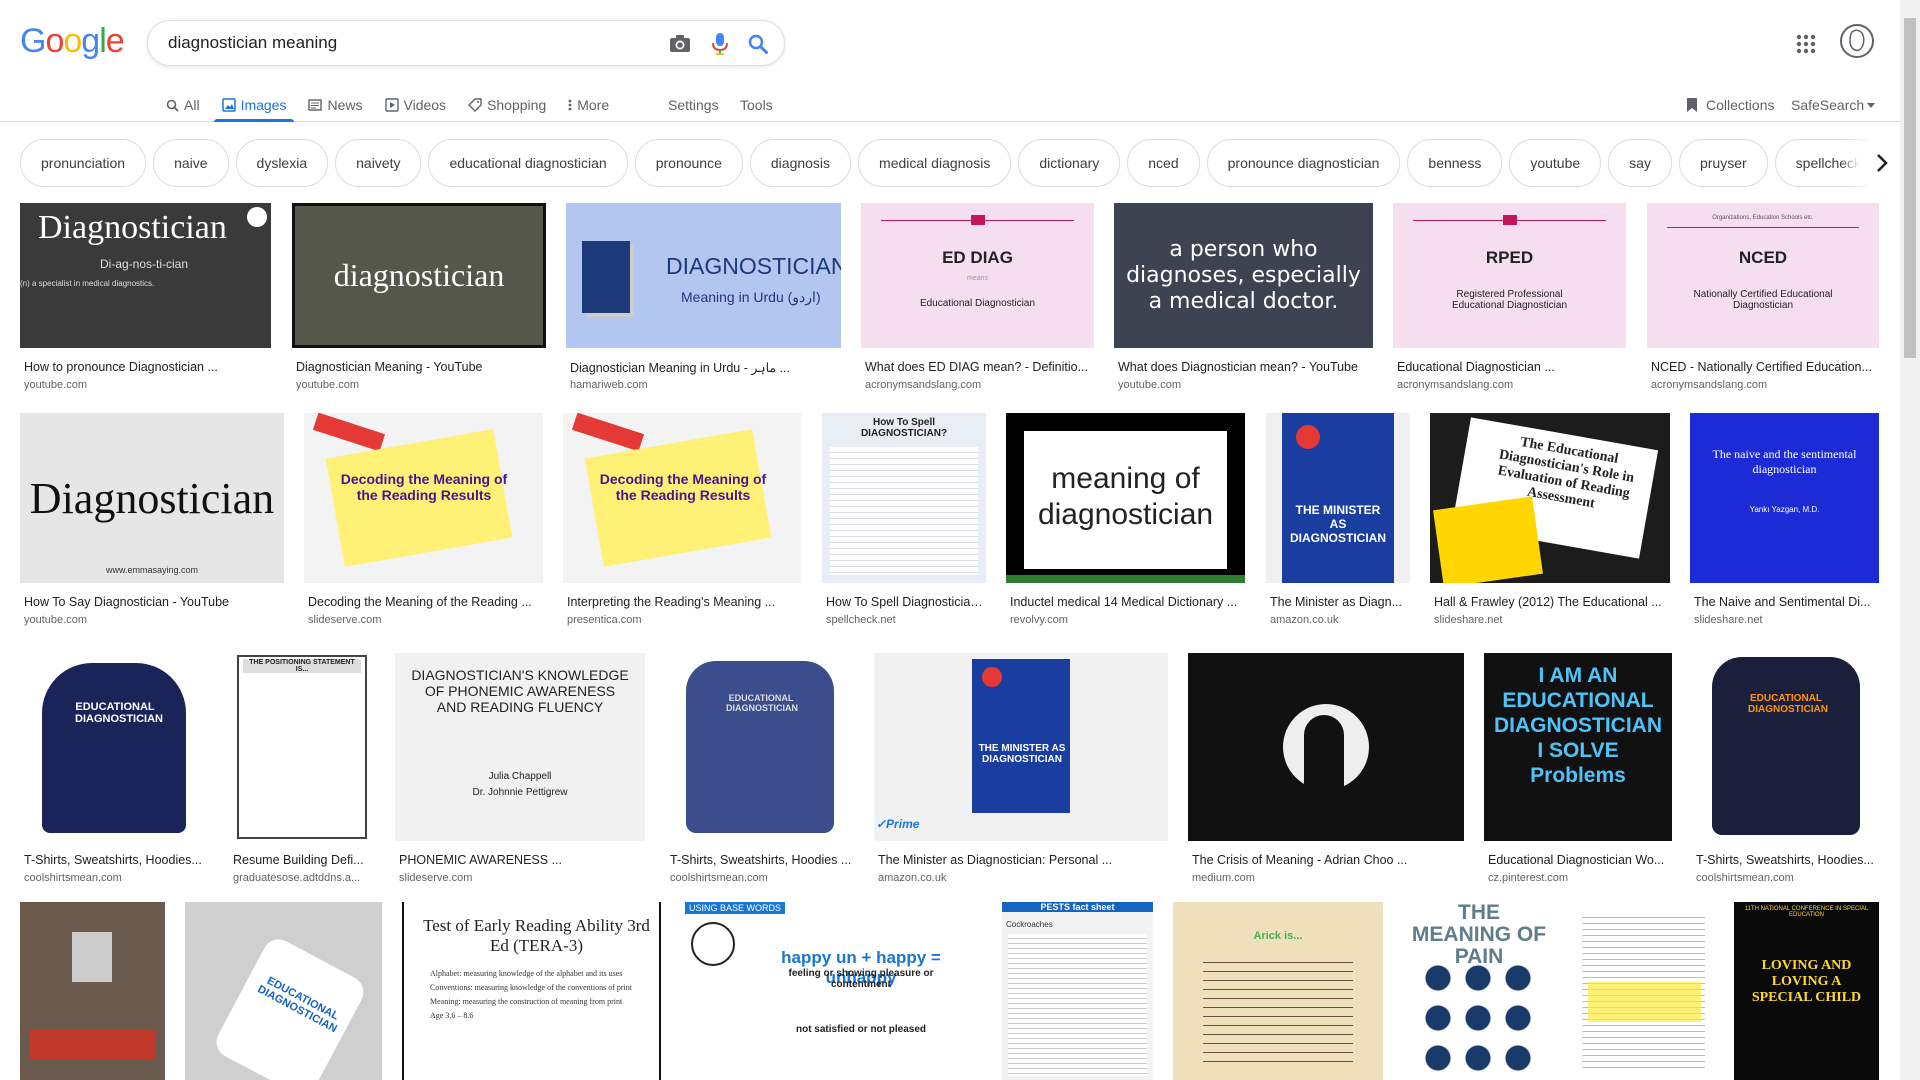  I want to click on thumb-caption: (n) a specialist in medical diagnostics., so click(87, 283).